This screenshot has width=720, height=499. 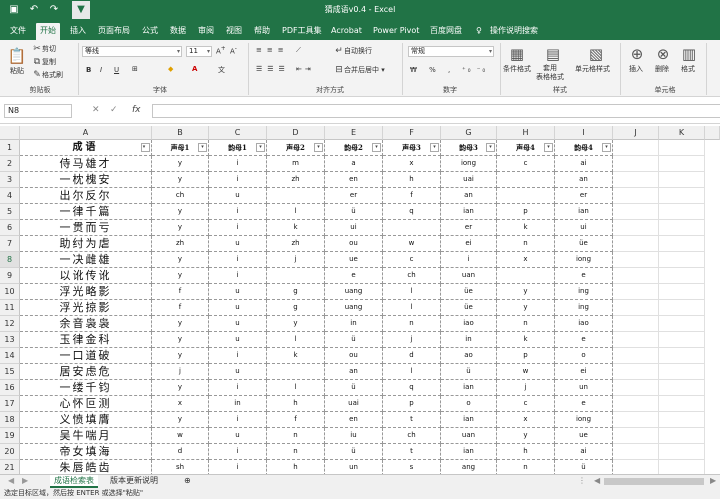 What do you see at coordinates (354, 164) in the screenshot?
I see `pinyin-cell: a` at bounding box center [354, 164].